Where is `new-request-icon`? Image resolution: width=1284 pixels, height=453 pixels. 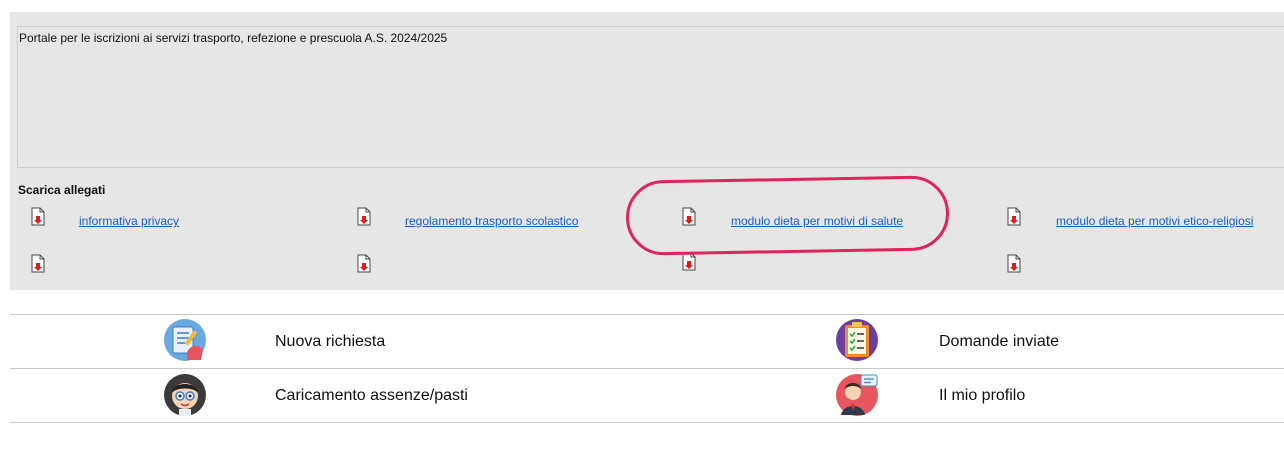
new-request-icon is located at coordinates (185, 340).